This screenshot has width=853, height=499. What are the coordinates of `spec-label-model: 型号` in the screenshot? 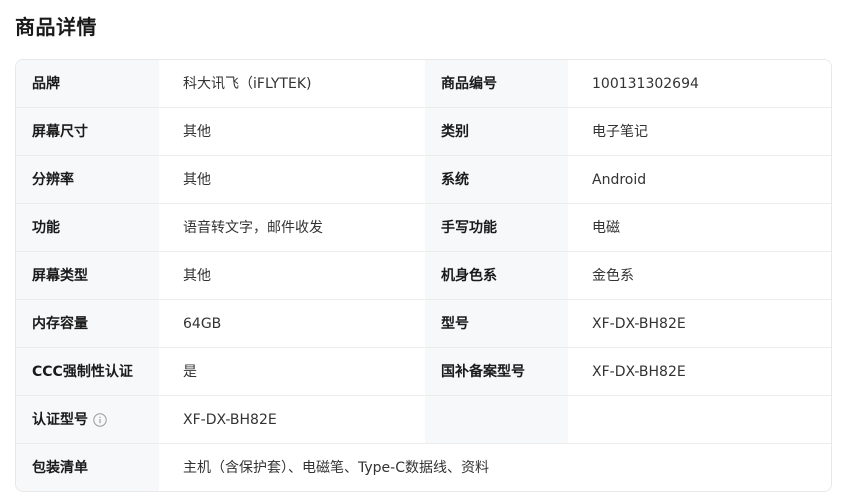 It's located at (496, 324).